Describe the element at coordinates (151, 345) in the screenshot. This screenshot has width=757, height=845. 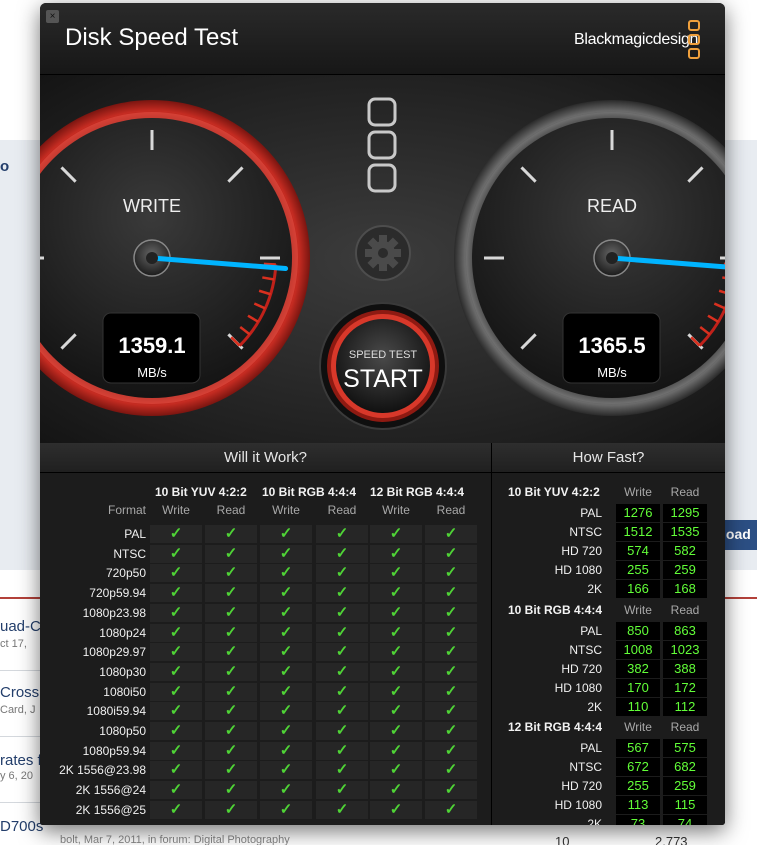
I see `write-value: 1359.1` at that location.